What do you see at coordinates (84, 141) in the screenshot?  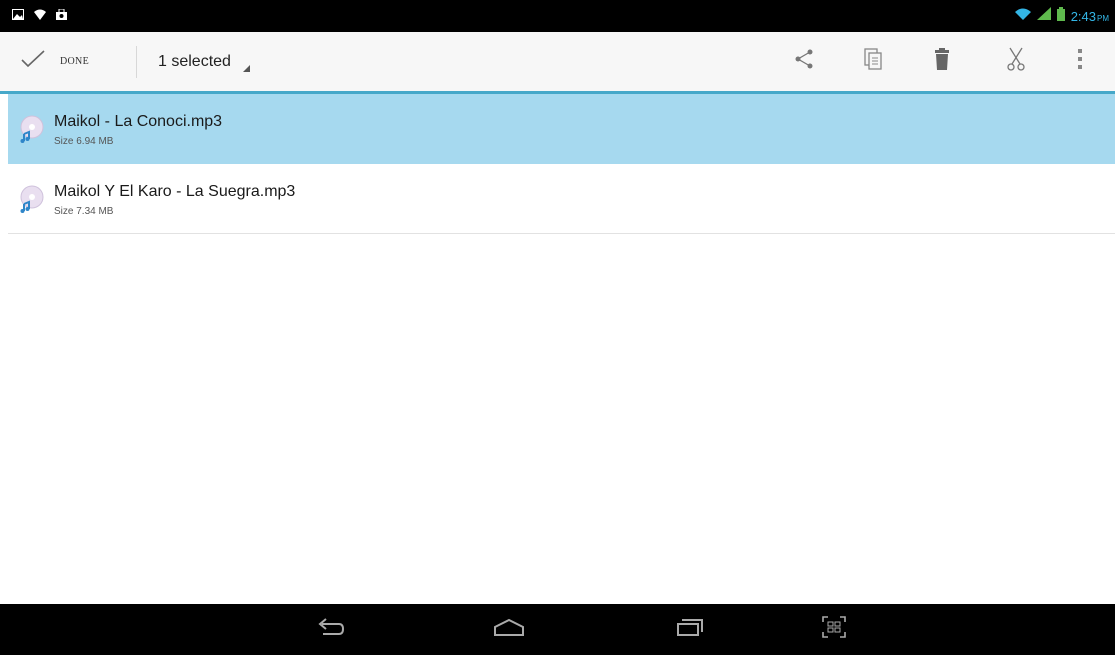 I see `file-size: Size 6.94 MB` at bounding box center [84, 141].